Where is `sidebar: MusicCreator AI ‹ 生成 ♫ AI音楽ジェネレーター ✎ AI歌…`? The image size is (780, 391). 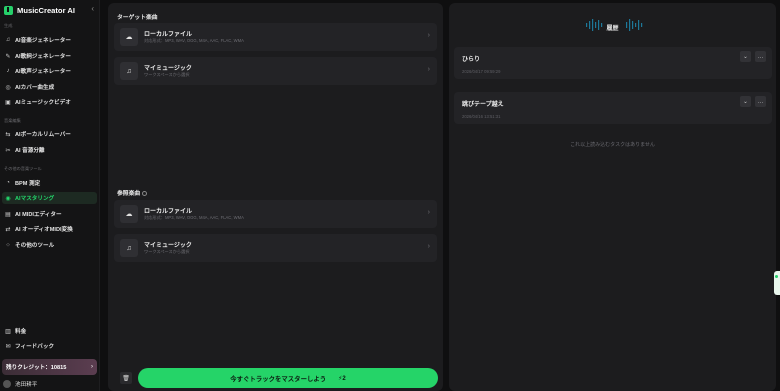
sidebar: MusicCreator AI ‹ 生成 ♫ AI音楽ジェネレーター ✎ AI歌… is located at coordinates (50, 195).